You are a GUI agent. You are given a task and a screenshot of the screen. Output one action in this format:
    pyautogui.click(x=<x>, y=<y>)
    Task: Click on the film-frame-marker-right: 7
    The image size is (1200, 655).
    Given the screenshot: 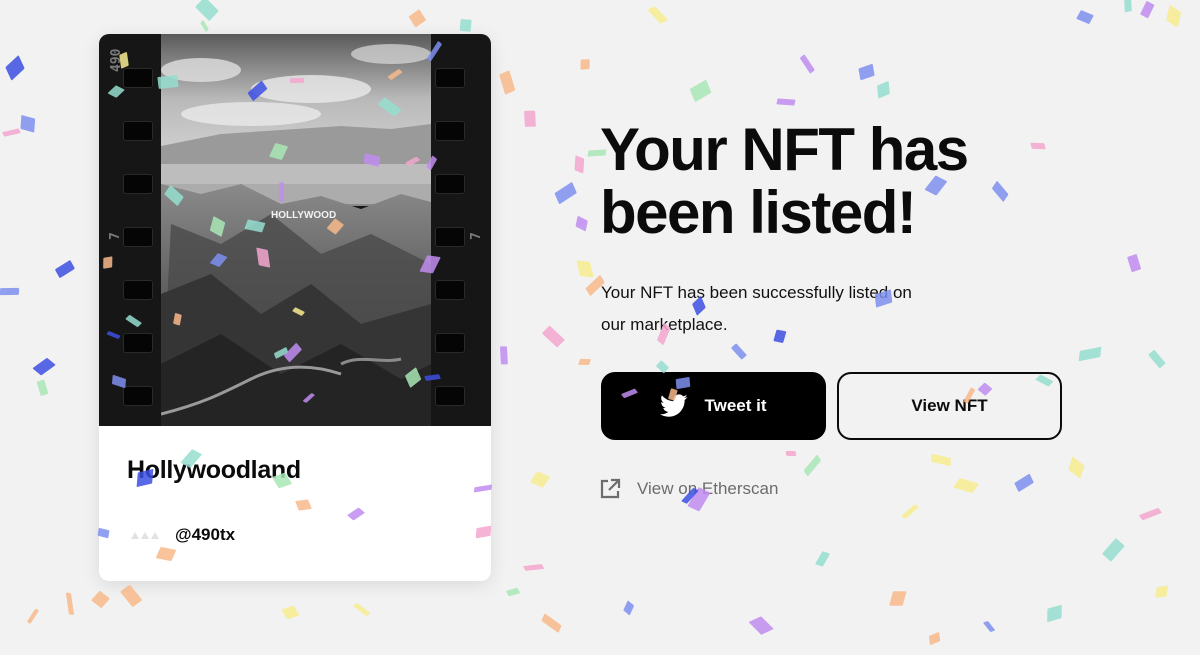 What is the action you would take?
    pyautogui.click(x=476, y=236)
    